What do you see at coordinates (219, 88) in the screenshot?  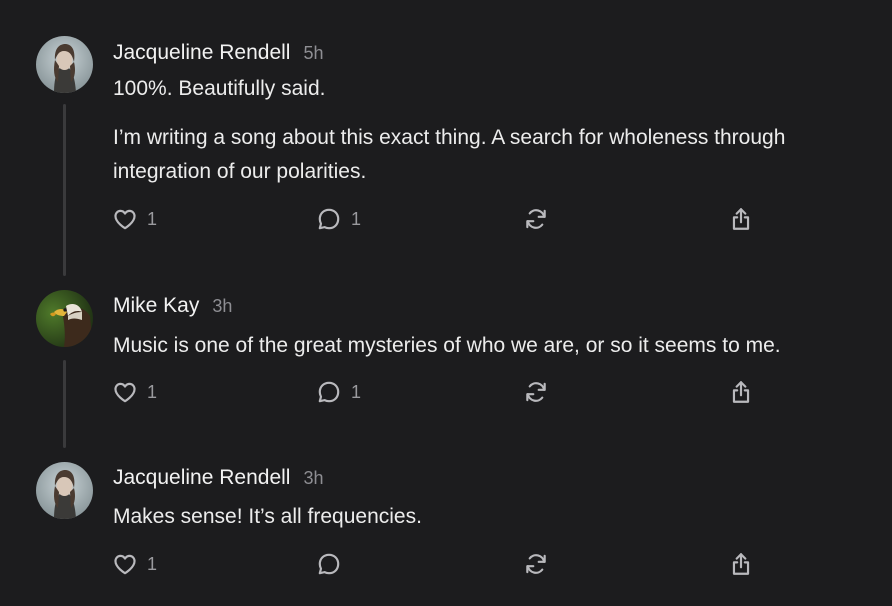 I see `comment-text: 100%. Beautifully said.` at bounding box center [219, 88].